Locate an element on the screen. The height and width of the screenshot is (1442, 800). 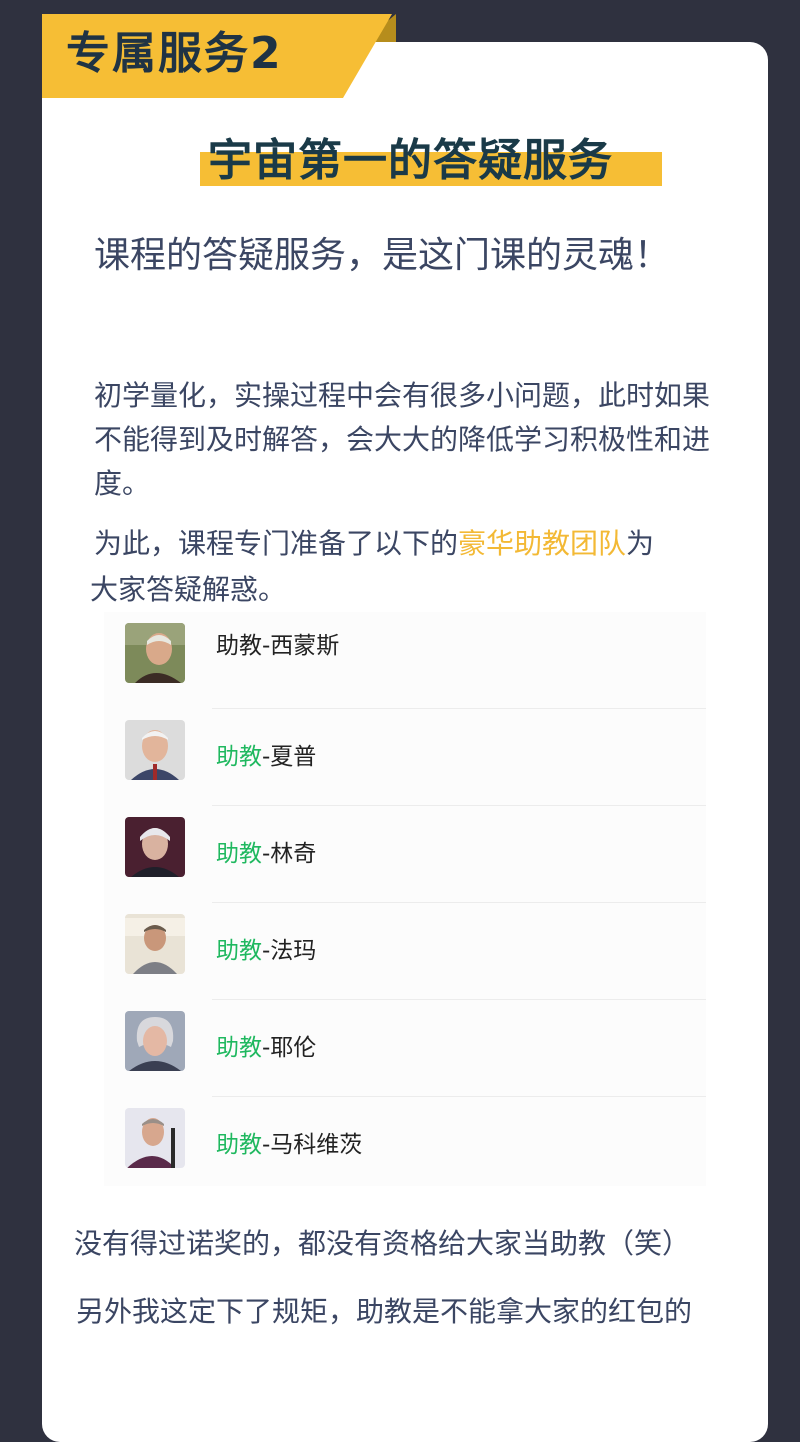
list-item: 助教-马科维茨 is located at coordinates (405, 1145).